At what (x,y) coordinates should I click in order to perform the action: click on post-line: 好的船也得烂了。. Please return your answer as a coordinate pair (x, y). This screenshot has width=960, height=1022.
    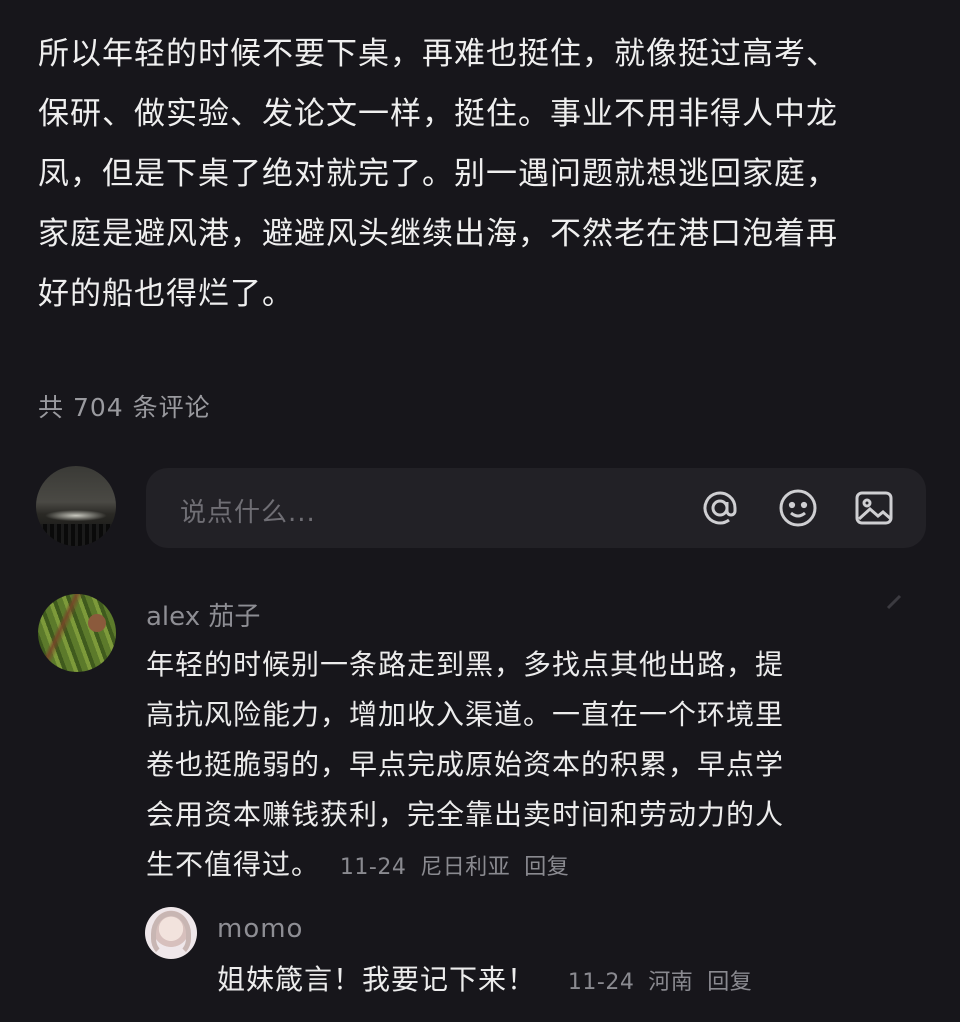
    Looking at the image, I should click on (166, 294).